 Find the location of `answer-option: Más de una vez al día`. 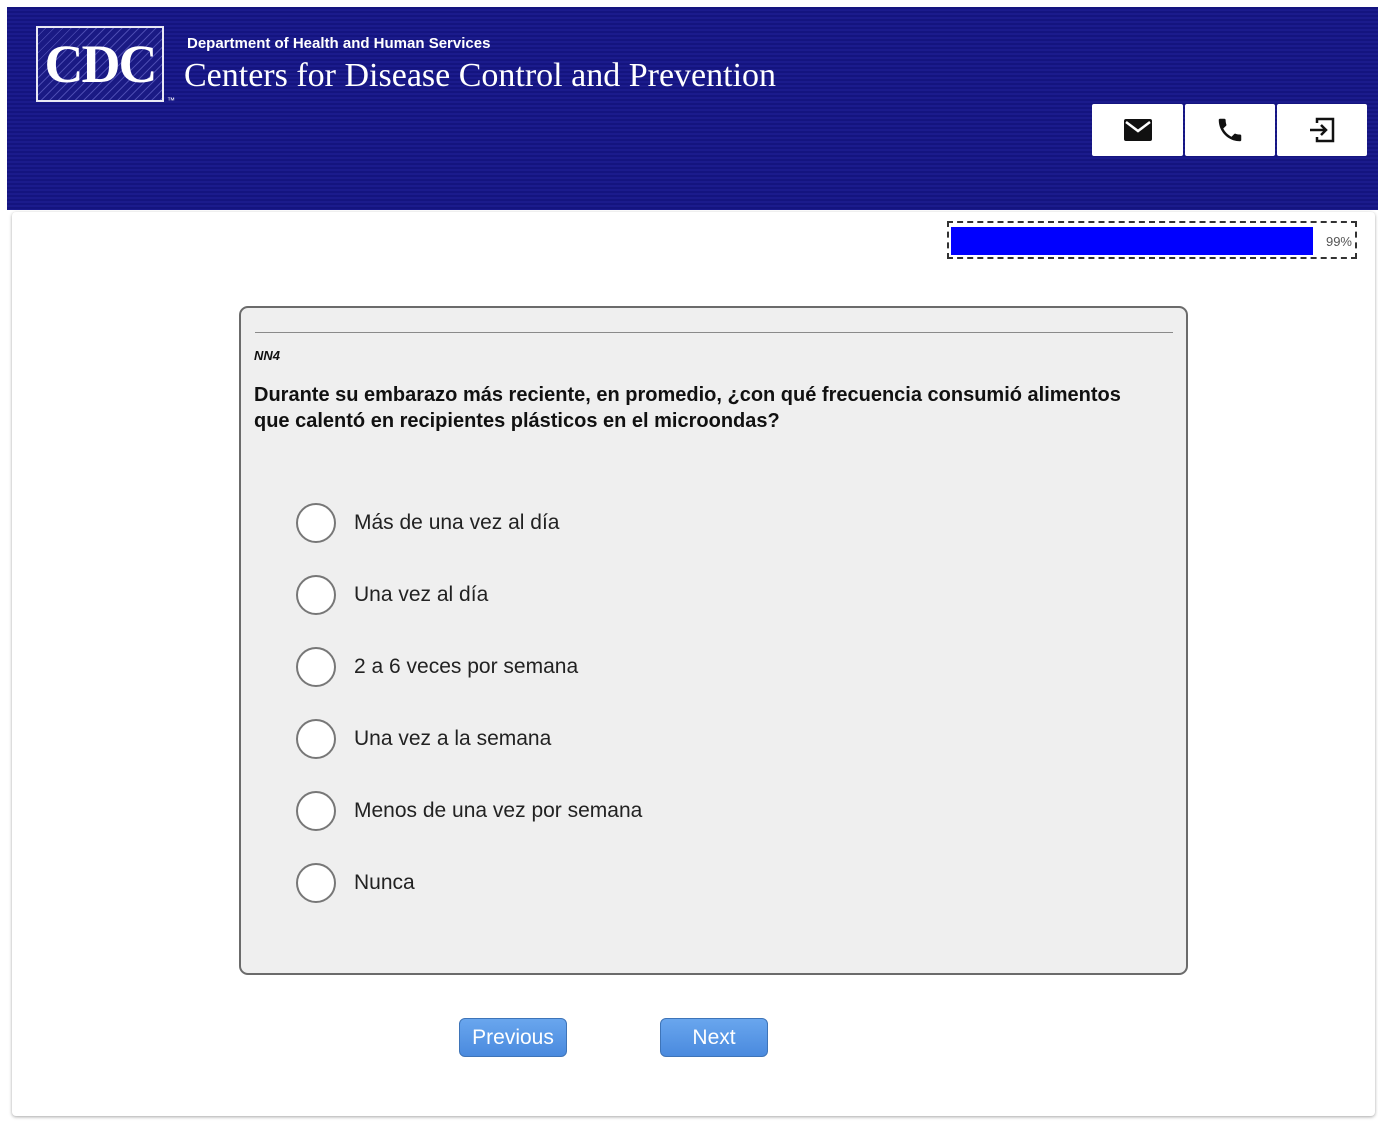

answer-option: Más de una vez al día is located at coordinates (469, 539).